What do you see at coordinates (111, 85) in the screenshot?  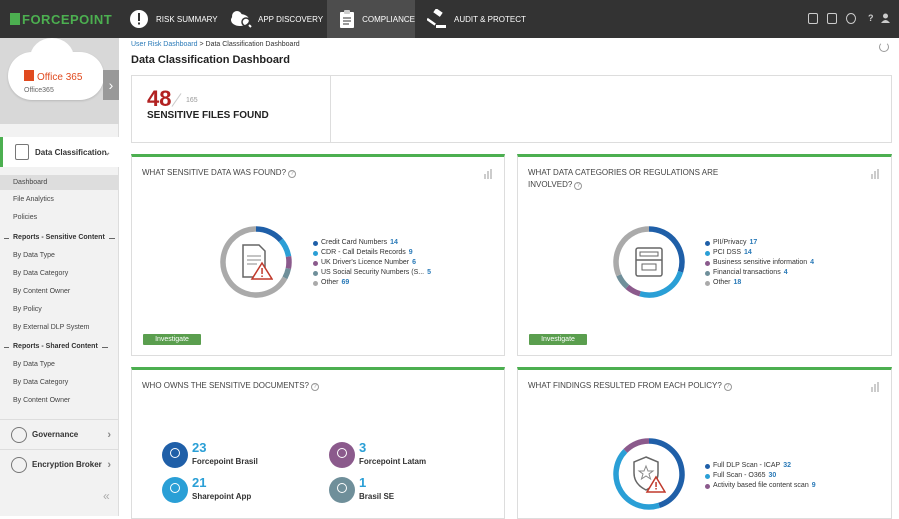 I see `chevron-right-icon: ›` at bounding box center [111, 85].